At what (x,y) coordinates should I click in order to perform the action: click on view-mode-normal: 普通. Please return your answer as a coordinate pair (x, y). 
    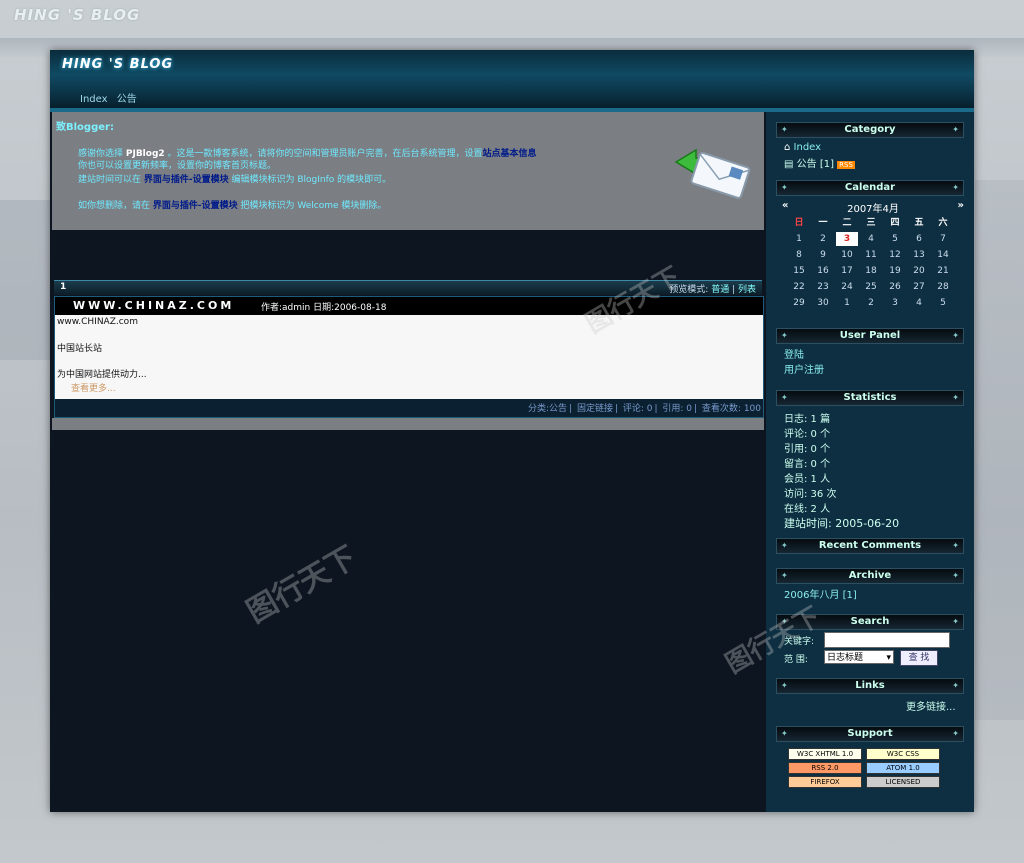
    Looking at the image, I should click on (720, 290).